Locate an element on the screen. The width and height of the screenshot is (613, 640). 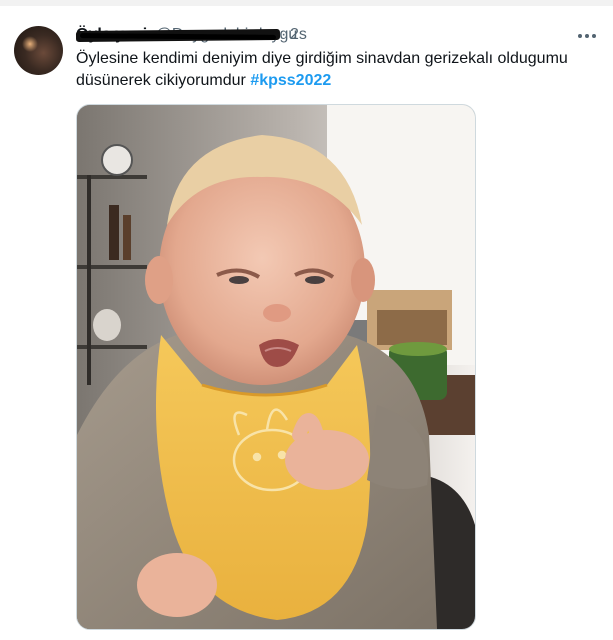
tweet-header: Öyle yani @Duygudabirduygu · 2s is located at coordinates (300, 35).